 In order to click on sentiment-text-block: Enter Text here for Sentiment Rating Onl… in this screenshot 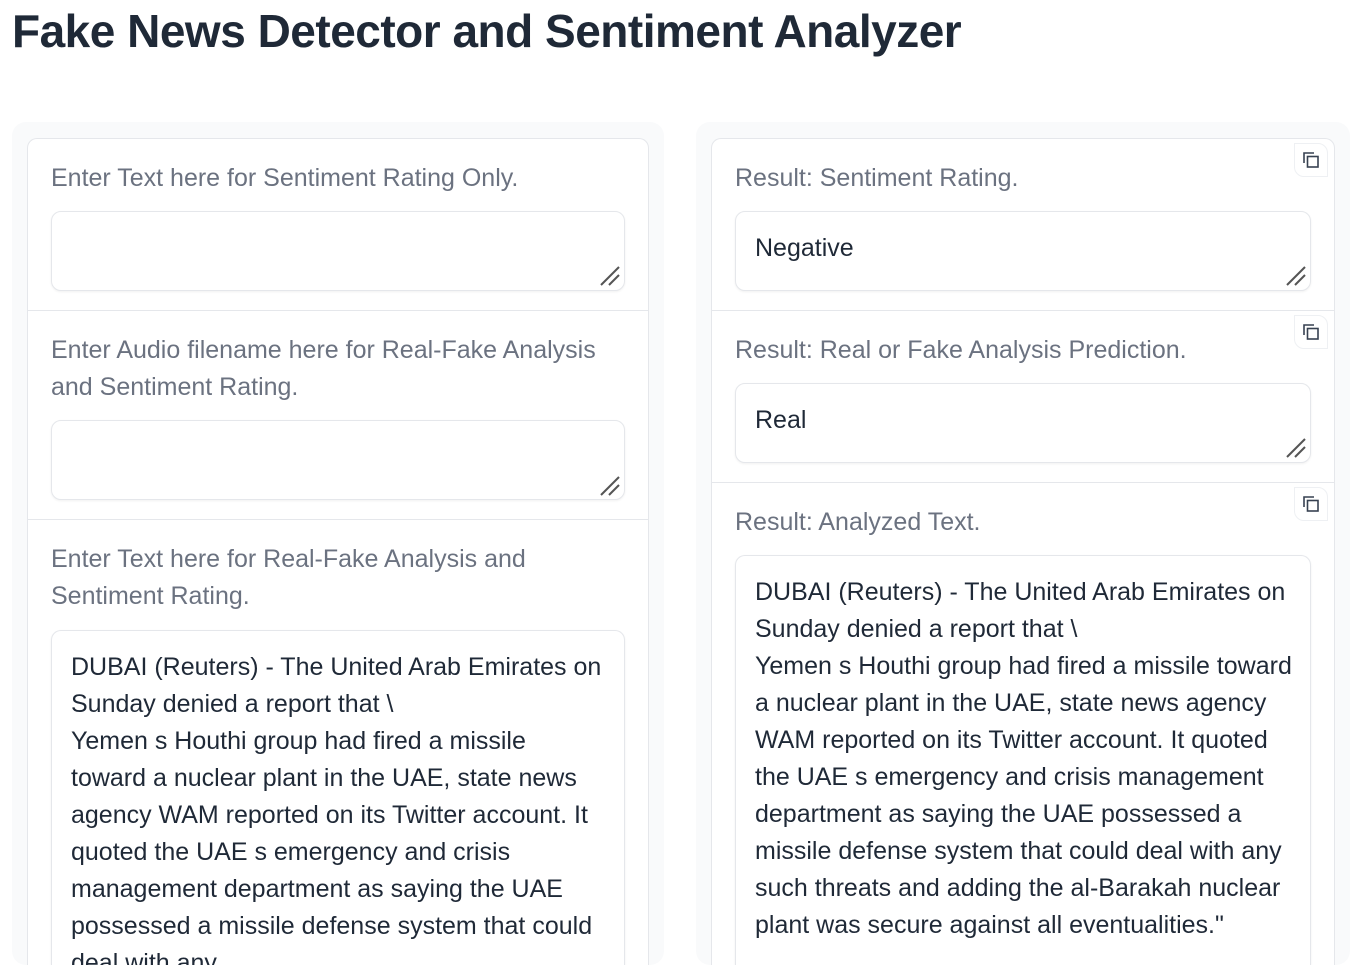, I will do `click(338, 225)`.